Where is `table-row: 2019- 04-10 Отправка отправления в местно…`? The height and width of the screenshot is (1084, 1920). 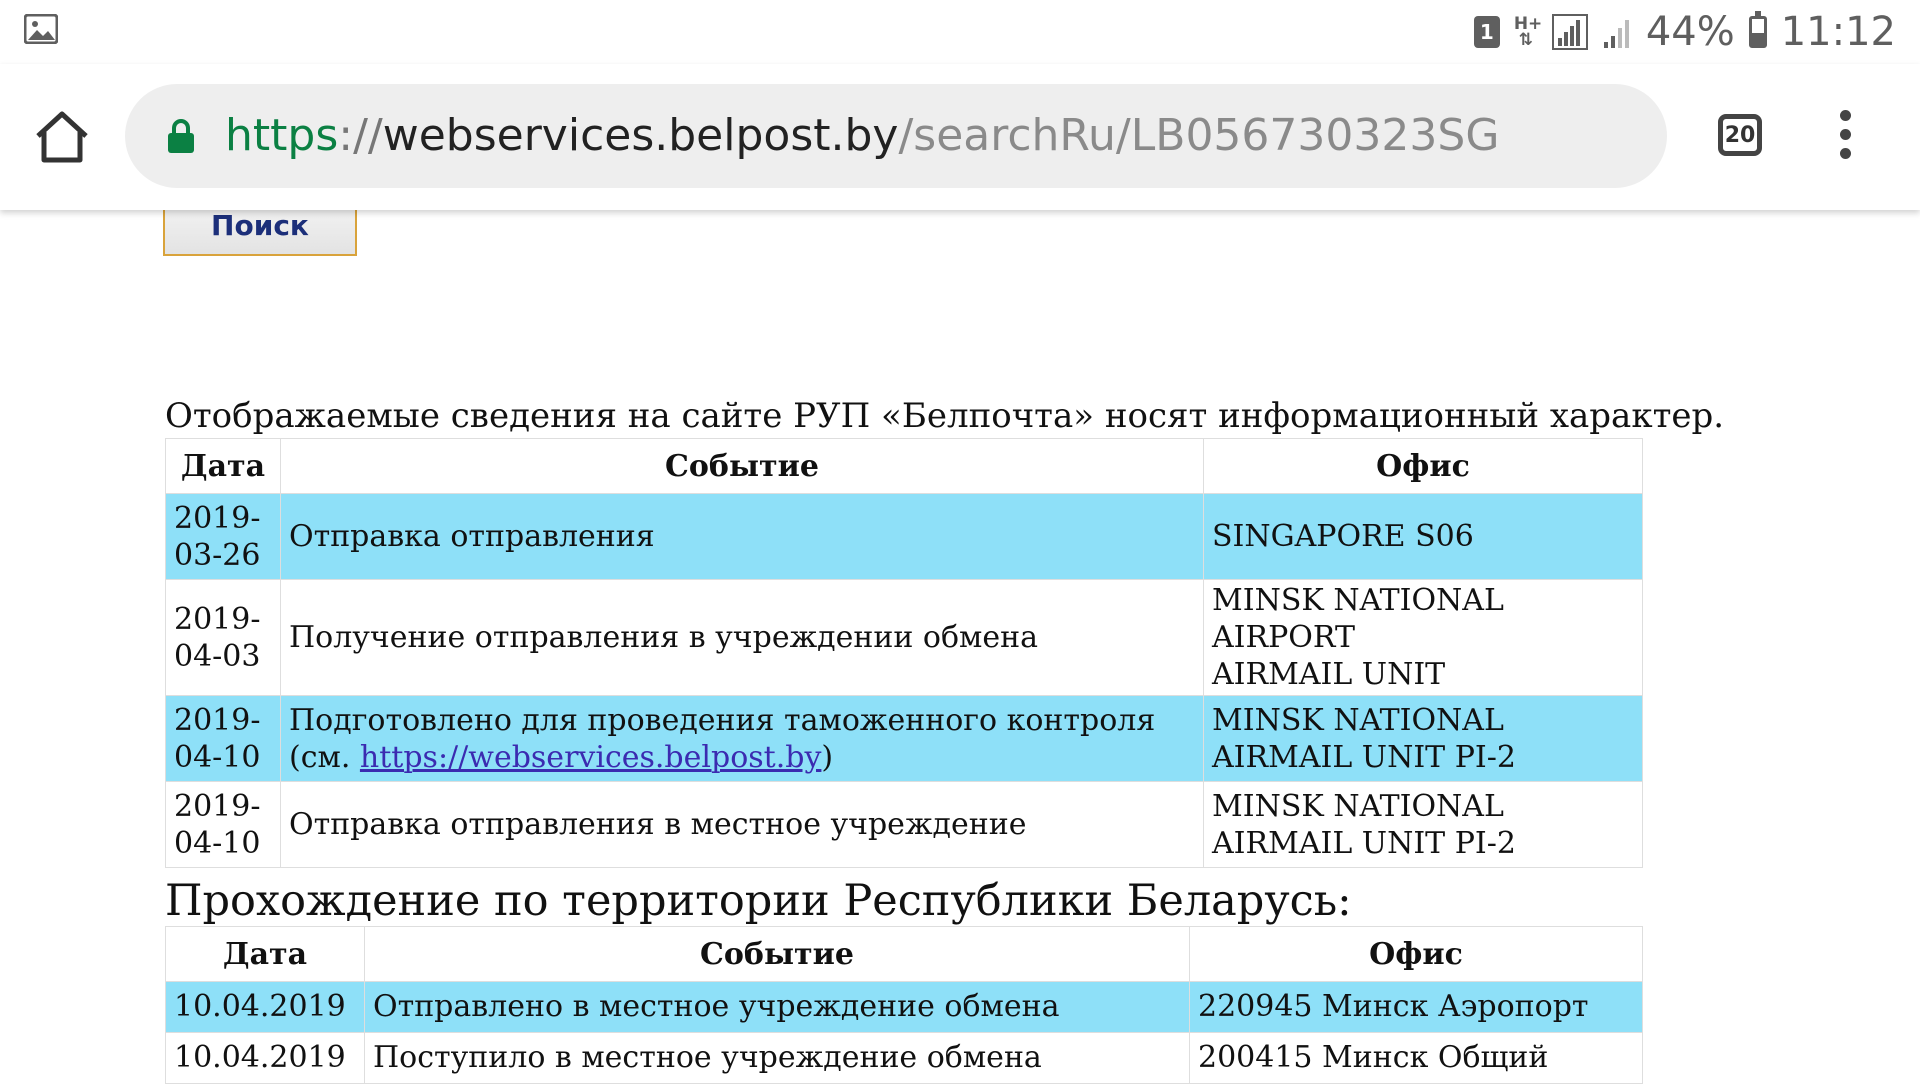
table-row: 2019- 04-10 Отправка отправления в местно… is located at coordinates (904, 824).